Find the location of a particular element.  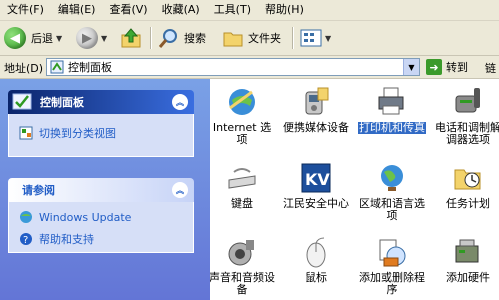

item-jiangmin-security: KV 江民安全中心 is located at coordinates (316, 185).